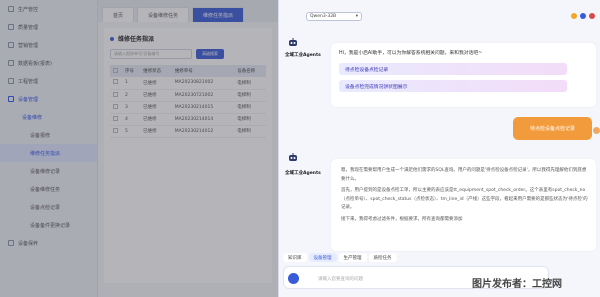 The image size is (600, 297). Describe the element at coordinates (340, 279) in the screenshot. I see `chat-input-placeholder: 请输入您要查询的问题` at that location.